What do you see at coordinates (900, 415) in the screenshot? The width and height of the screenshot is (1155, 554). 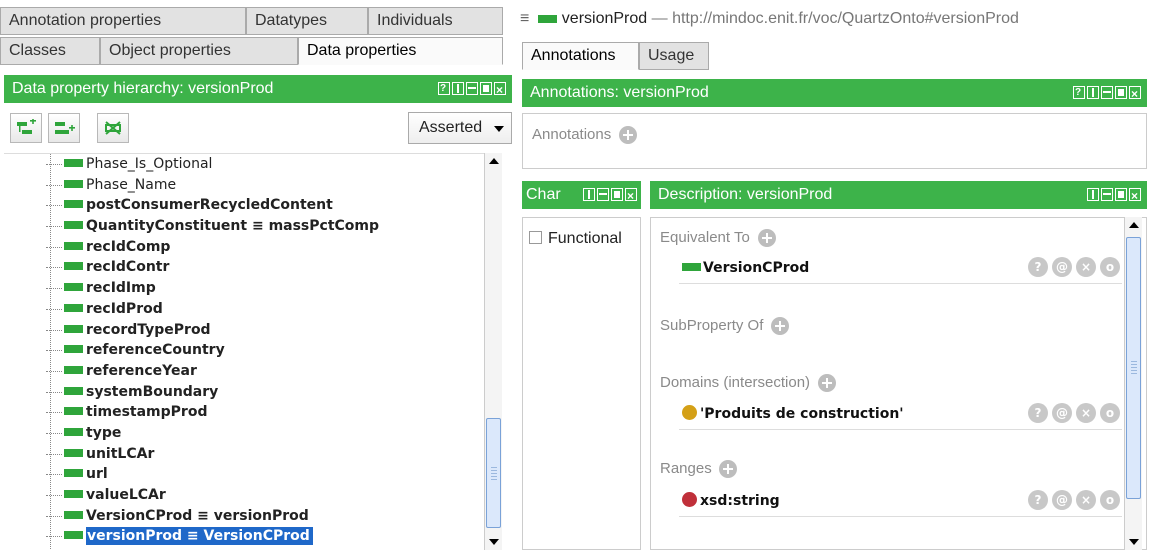 I see `domain-row: 'Produits de construction' ? @ × o` at bounding box center [900, 415].